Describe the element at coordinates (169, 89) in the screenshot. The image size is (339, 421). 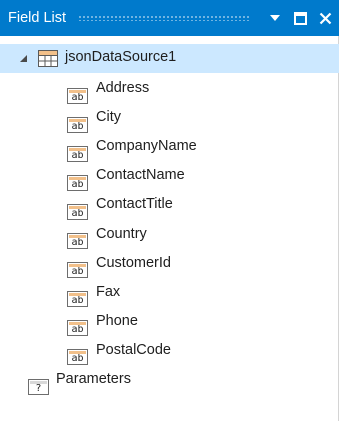
I see `tree-node-field: ab Address` at that location.